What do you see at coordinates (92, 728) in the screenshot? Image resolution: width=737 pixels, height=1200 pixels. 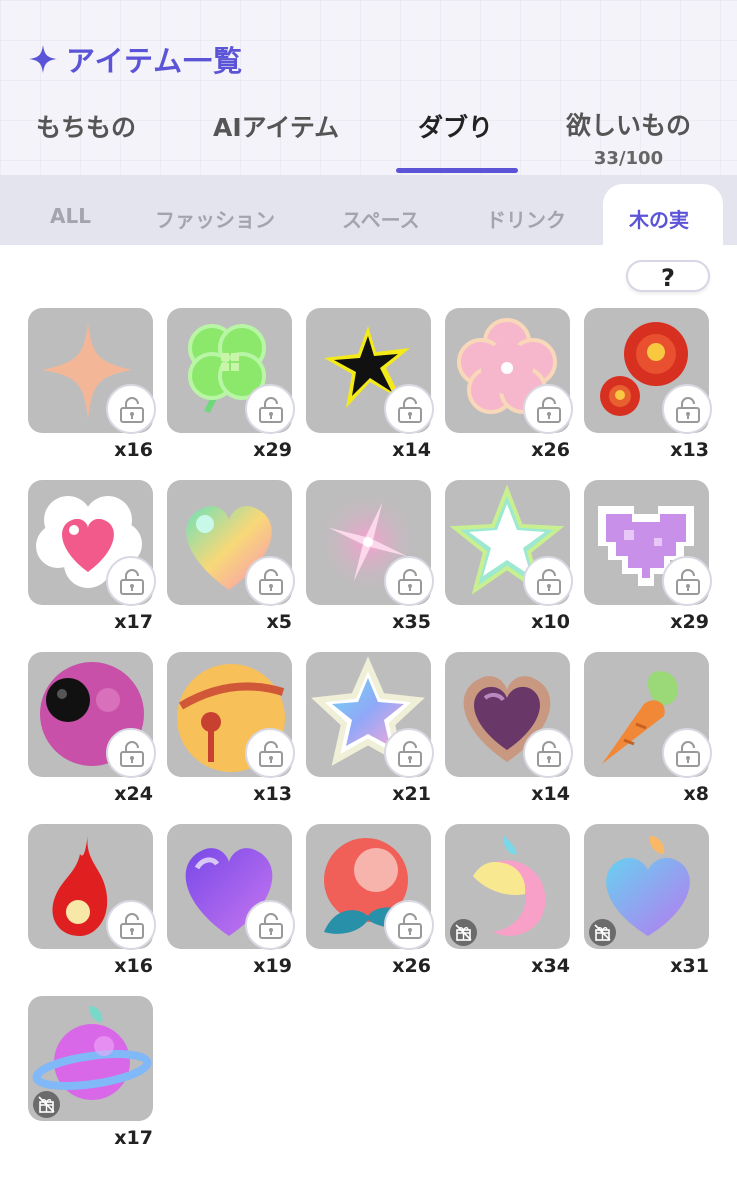 I see `item-tile: x24` at bounding box center [92, 728].